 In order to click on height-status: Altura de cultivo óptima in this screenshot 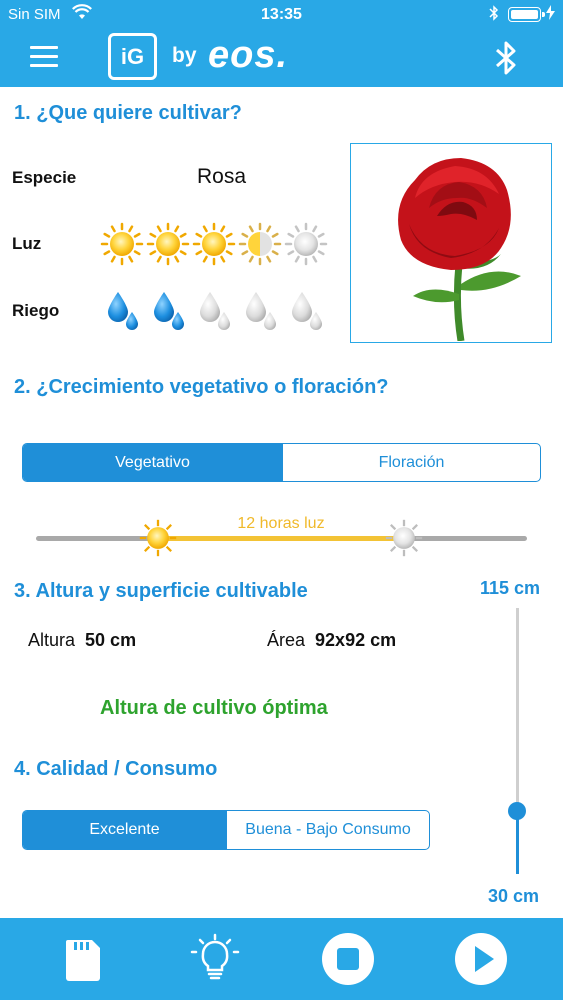, I will do `click(214, 708)`.